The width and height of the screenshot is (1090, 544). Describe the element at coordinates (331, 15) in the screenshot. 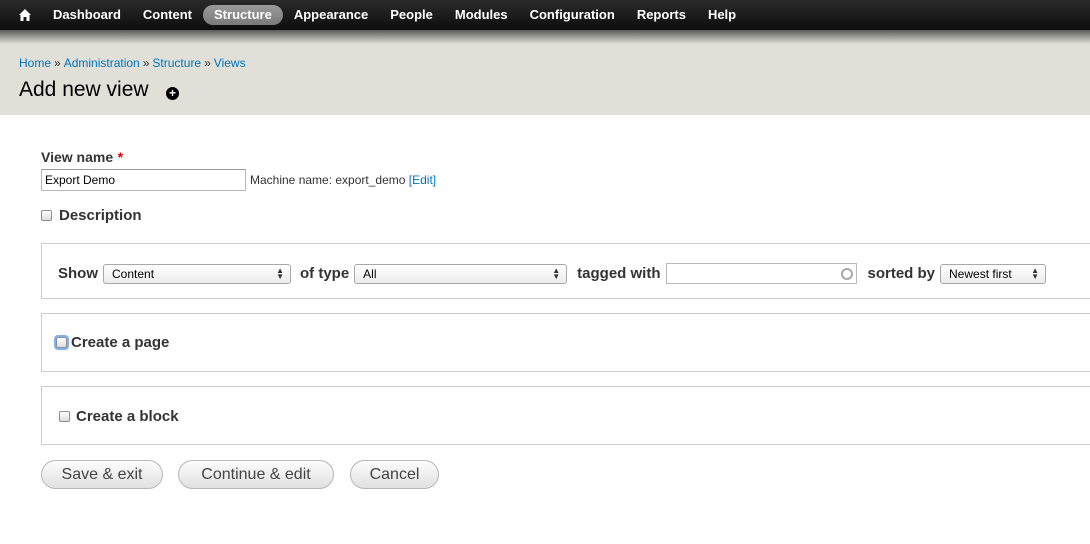

I see `toolbar-item-appearance: Appearance` at that location.